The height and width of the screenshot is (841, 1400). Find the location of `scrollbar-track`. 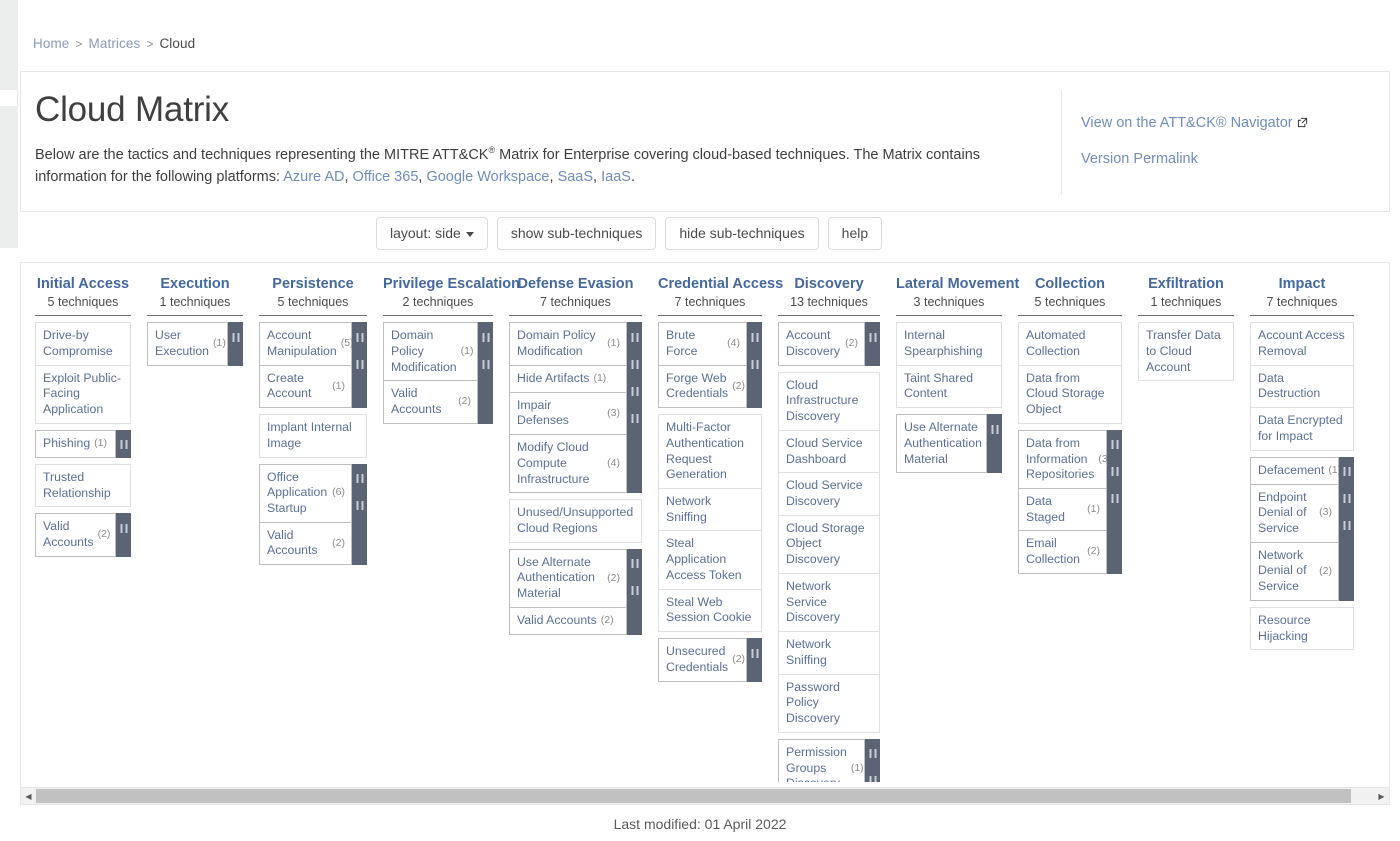

scrollbar-track is located at coordinates (705, 795).